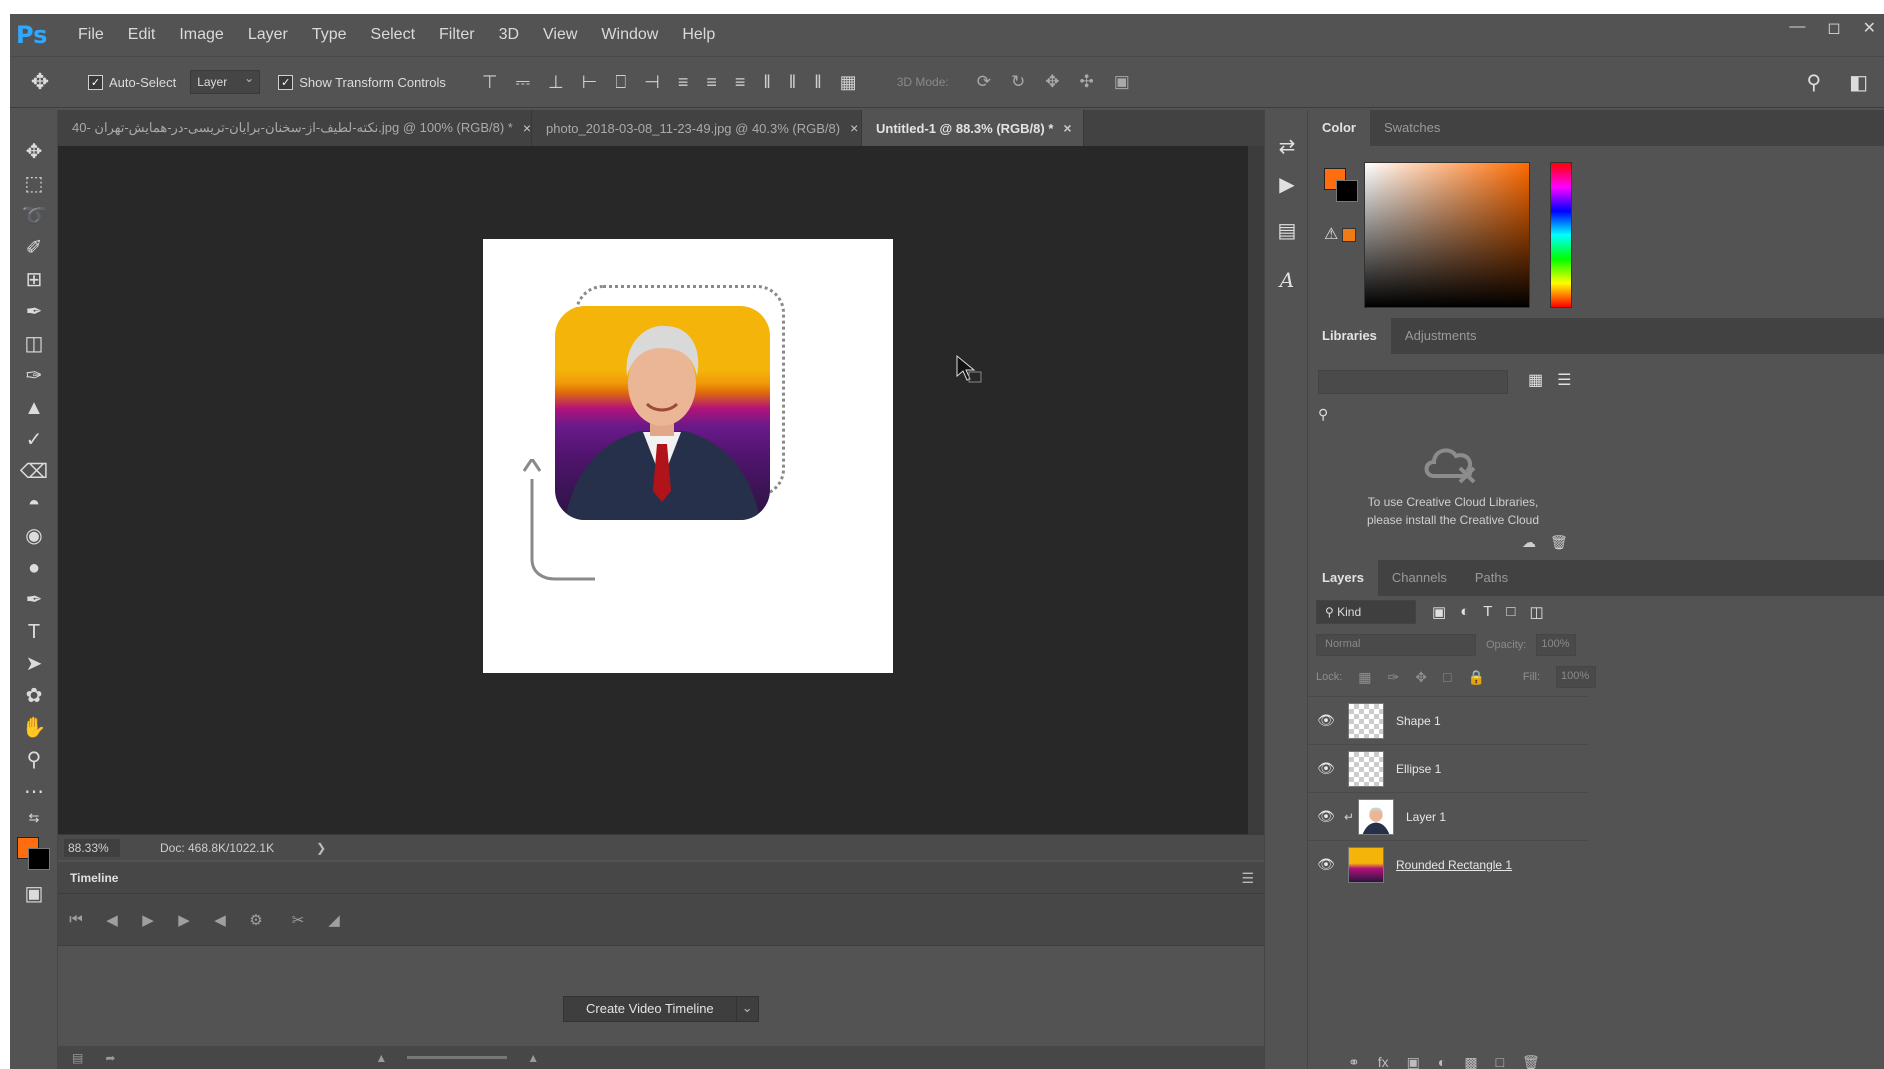  Describe the element at coordinates (1813, 82) in the screenshot. I see `search-icon: ⚲` at that location.